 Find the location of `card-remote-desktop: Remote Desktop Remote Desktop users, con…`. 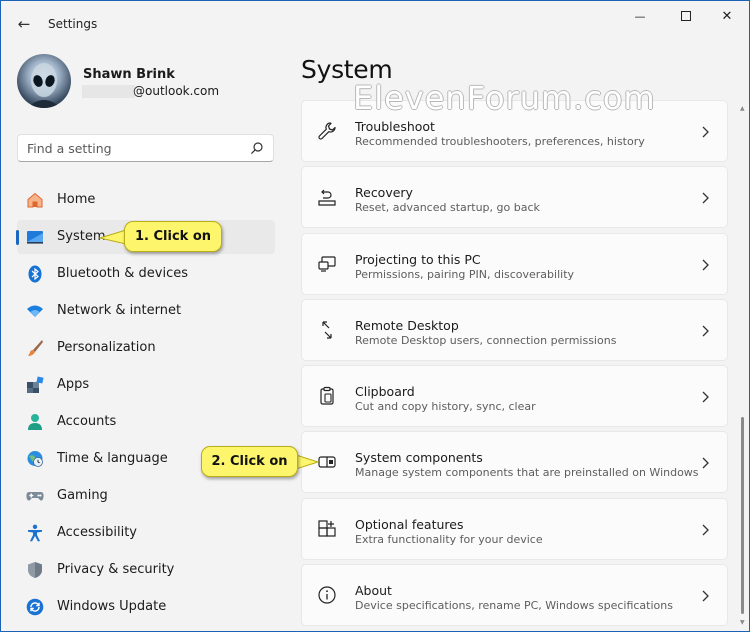

card-remote-desktop: Remote Desktop Remote Desktop users, con… is located at coordinates (514, 330).